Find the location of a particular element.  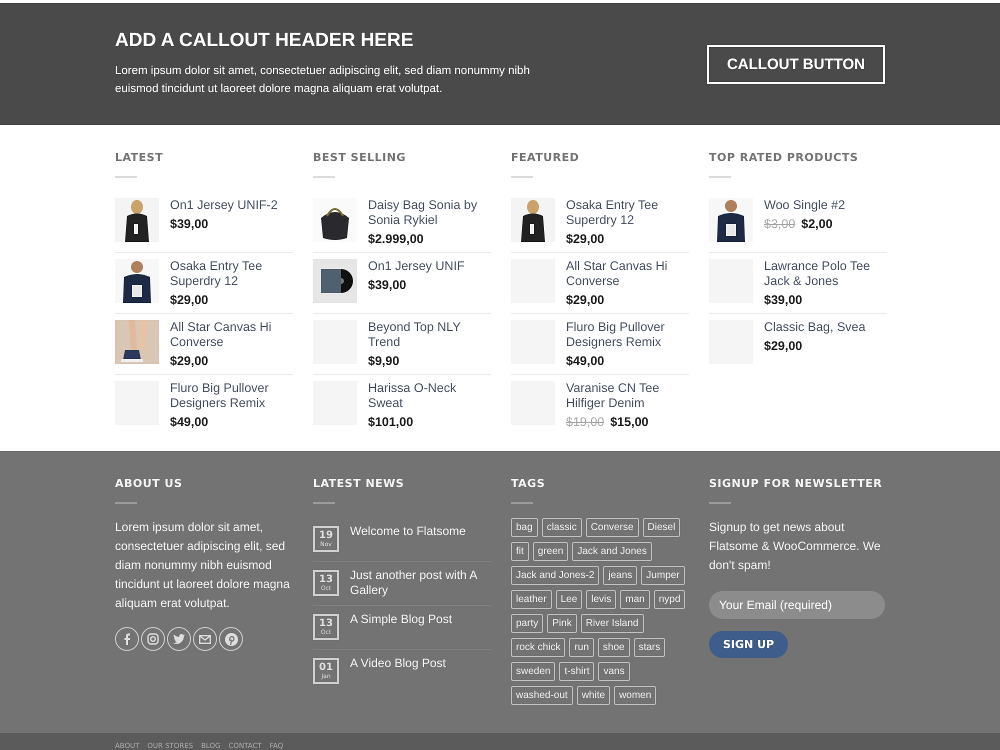

tag-link: Jumper is located at coordinates (663, 575).